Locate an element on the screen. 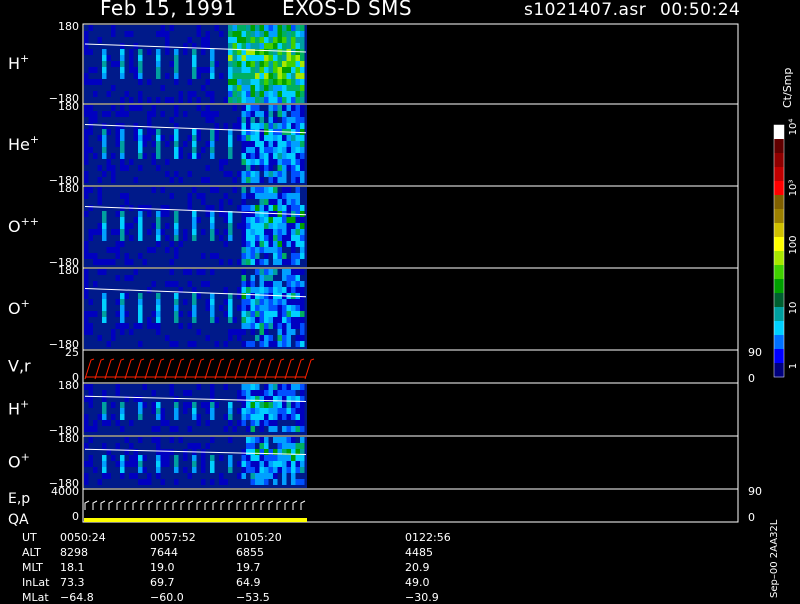  table-cell: 0057:52 is located at coordinates (173, 537).